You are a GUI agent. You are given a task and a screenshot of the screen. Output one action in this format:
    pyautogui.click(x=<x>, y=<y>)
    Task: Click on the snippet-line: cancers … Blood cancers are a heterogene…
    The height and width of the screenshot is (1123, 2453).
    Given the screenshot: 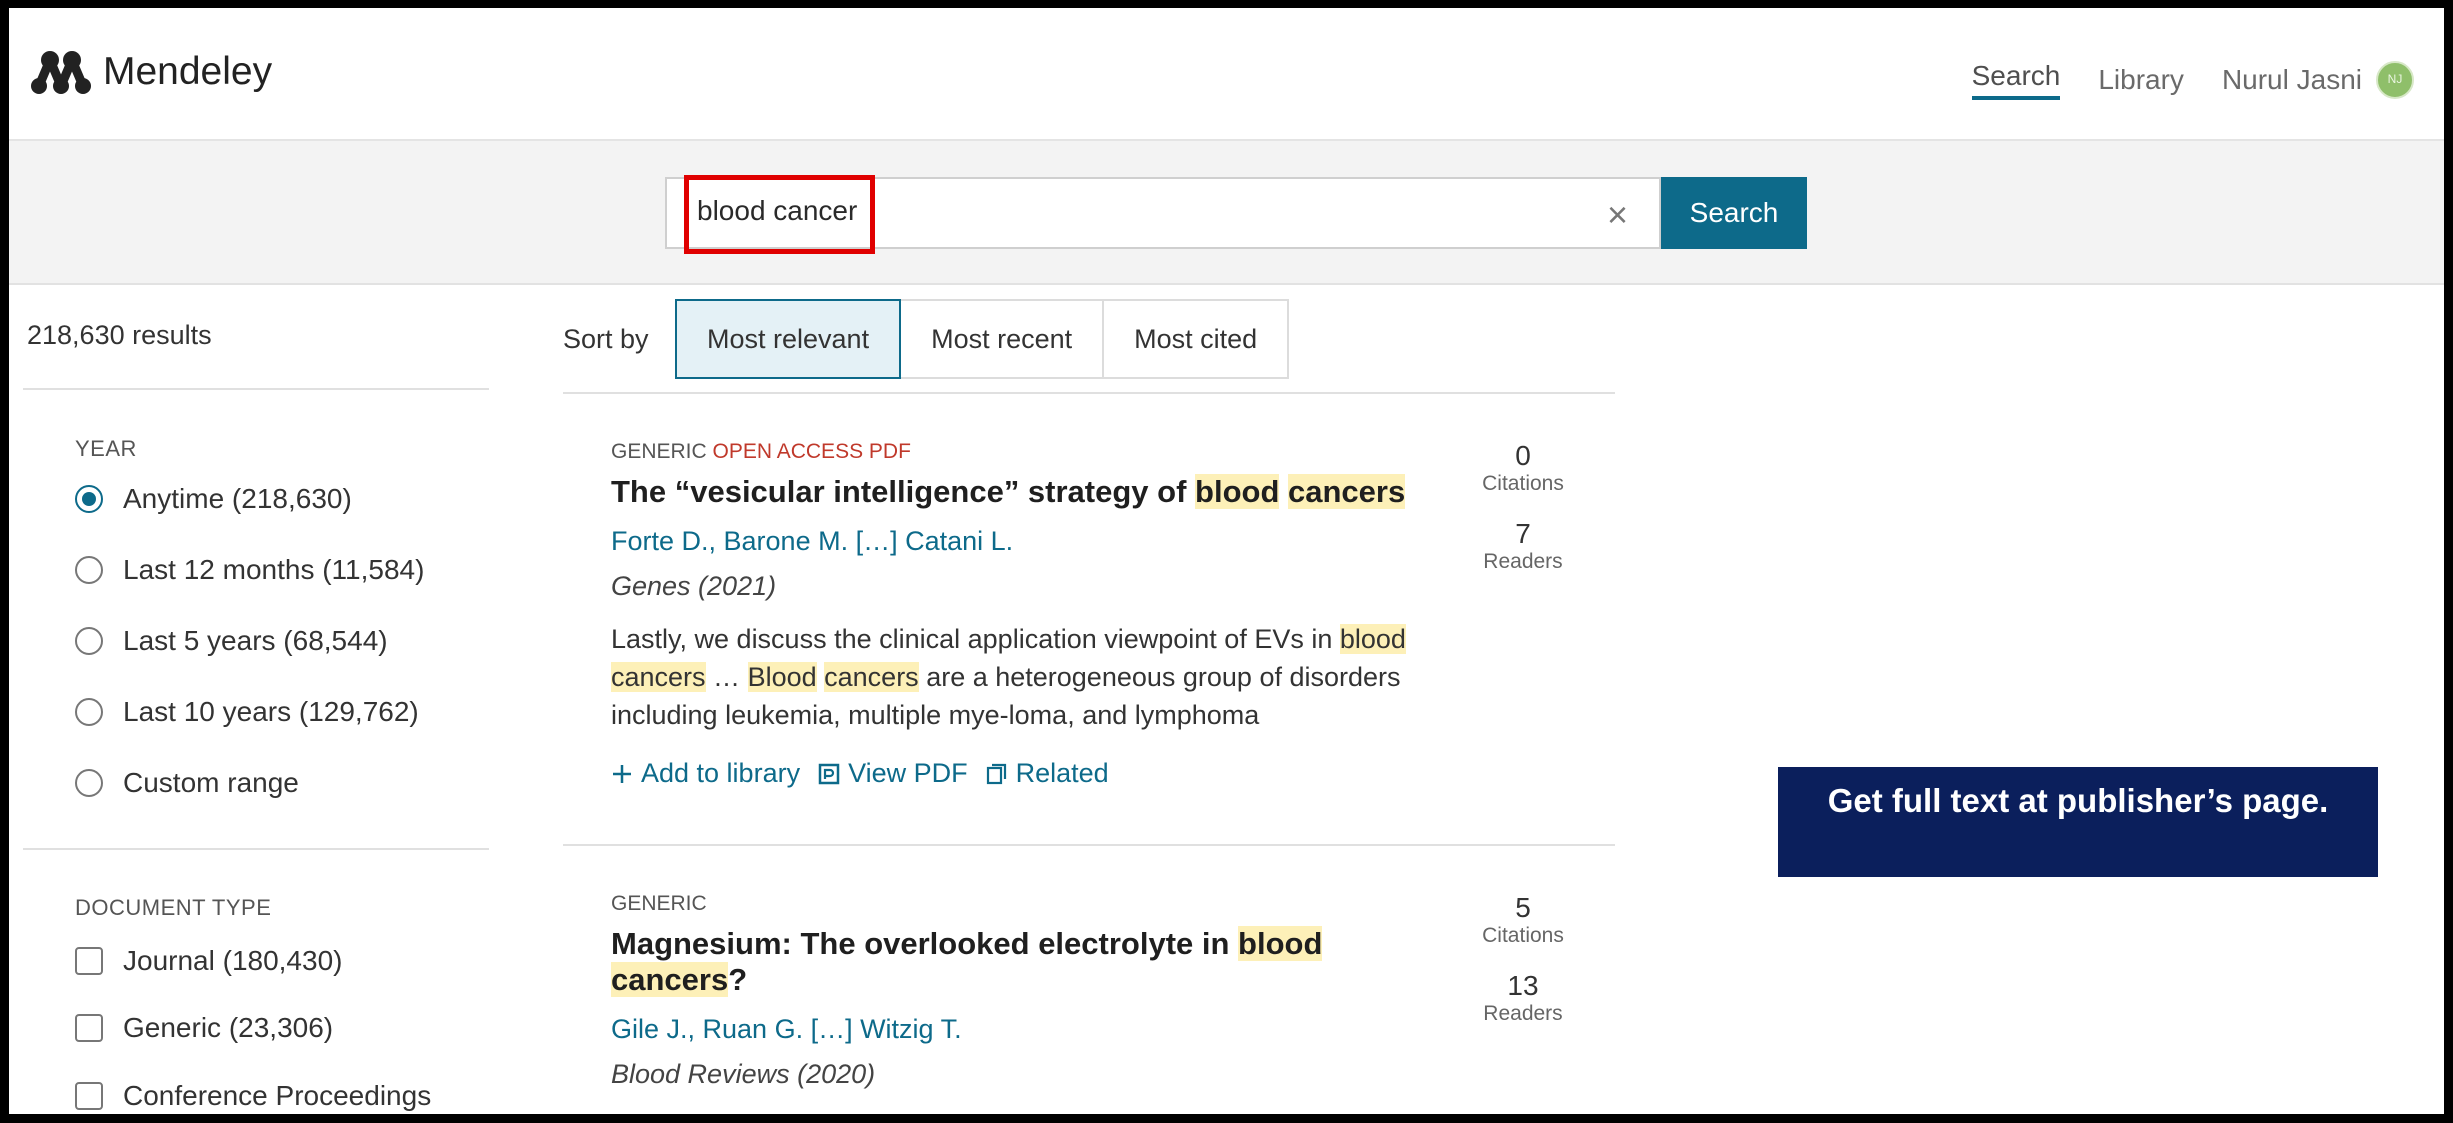 What is the action you would take?
    pyautogui.click(x=1026, y=677)
    